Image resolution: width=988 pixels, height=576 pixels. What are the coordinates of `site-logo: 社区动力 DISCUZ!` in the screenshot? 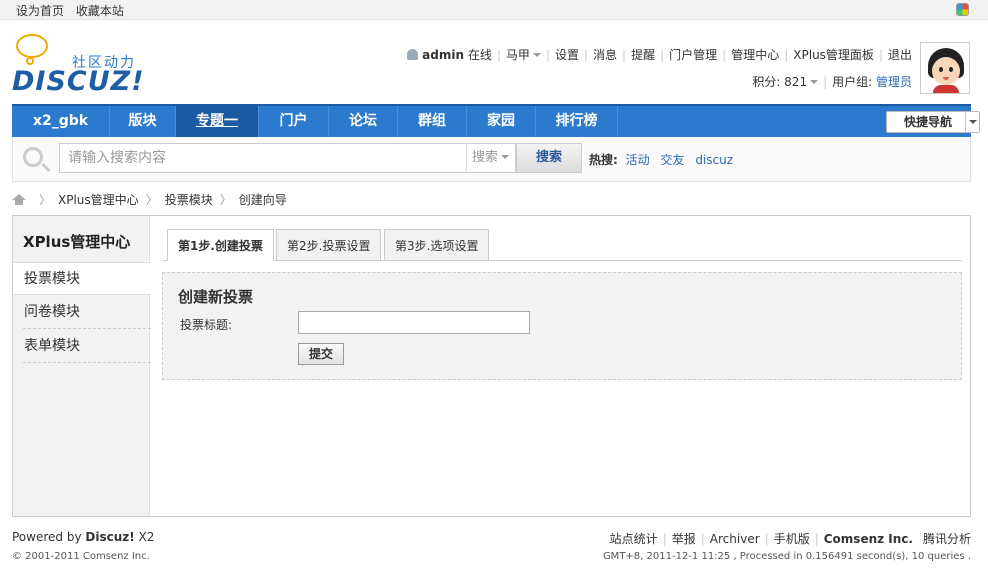 It's located at (78, 64).